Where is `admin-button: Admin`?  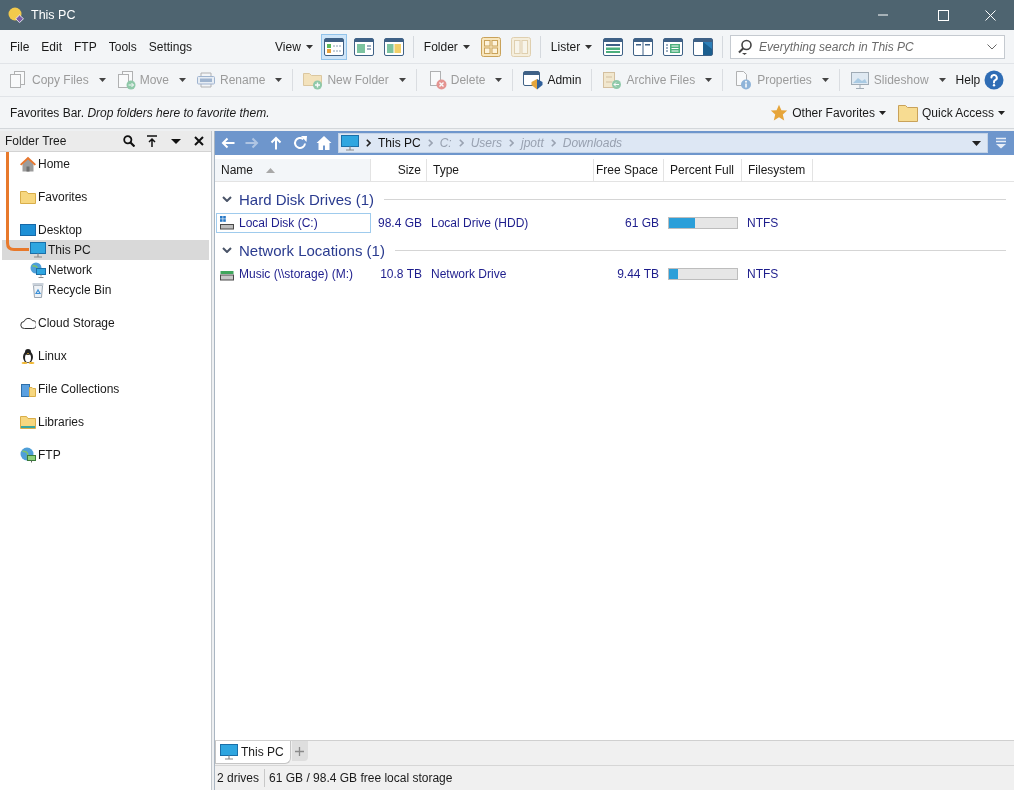
admin-button: Admin is located at coordinates (552, 80).